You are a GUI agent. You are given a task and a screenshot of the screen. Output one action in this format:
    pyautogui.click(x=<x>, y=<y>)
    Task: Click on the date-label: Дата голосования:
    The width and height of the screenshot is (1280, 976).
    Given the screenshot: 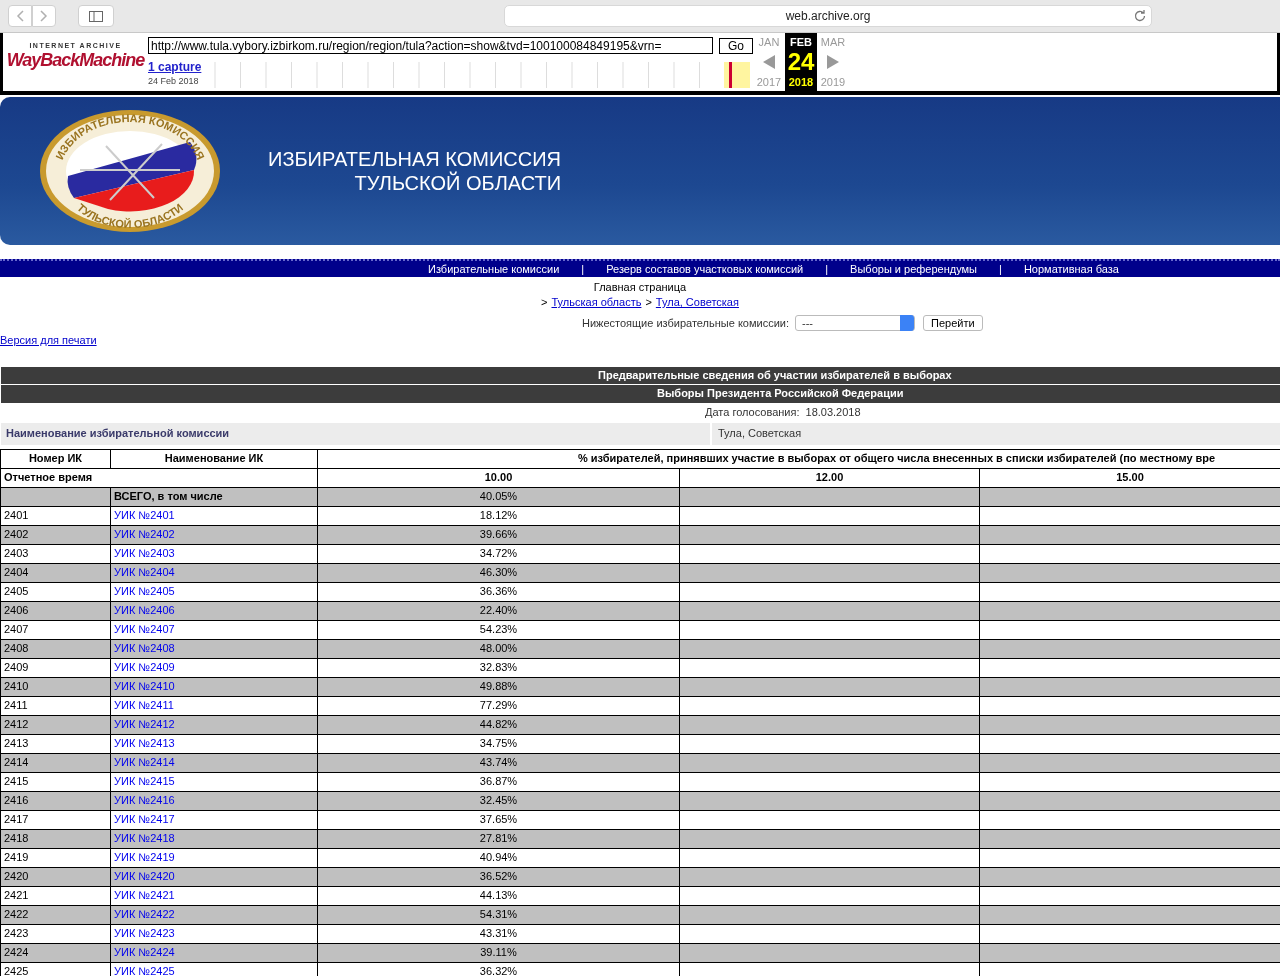 What is the action you would take?
    pyautogui.click(x=752, y=413)
    